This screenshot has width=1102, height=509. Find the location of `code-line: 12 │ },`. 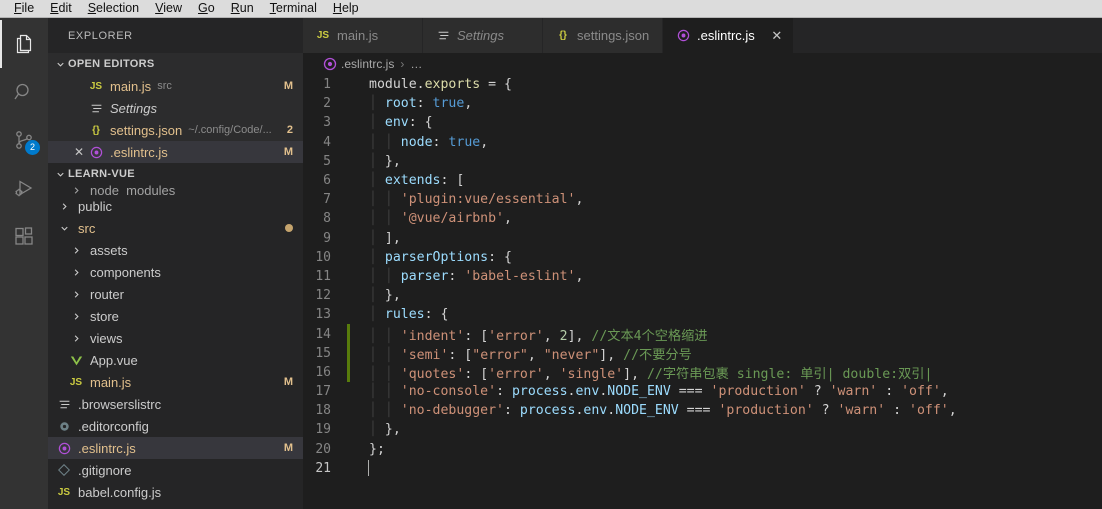

code-line: 12 │ }, is located at coordinates (702, 295).